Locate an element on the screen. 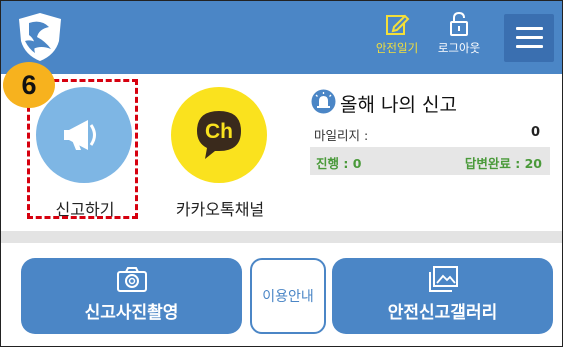 Image resolution: width=563 pixels, height=347 pixels. edit-note-icon is located at coordinates (398, 24).